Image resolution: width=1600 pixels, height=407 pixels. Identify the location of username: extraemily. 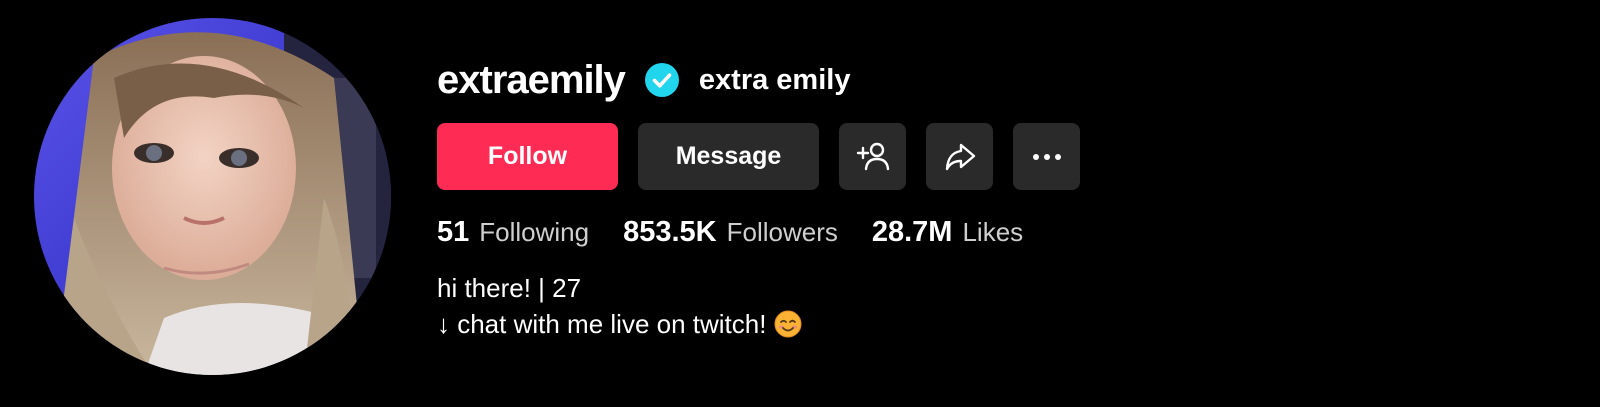
(531, 79).